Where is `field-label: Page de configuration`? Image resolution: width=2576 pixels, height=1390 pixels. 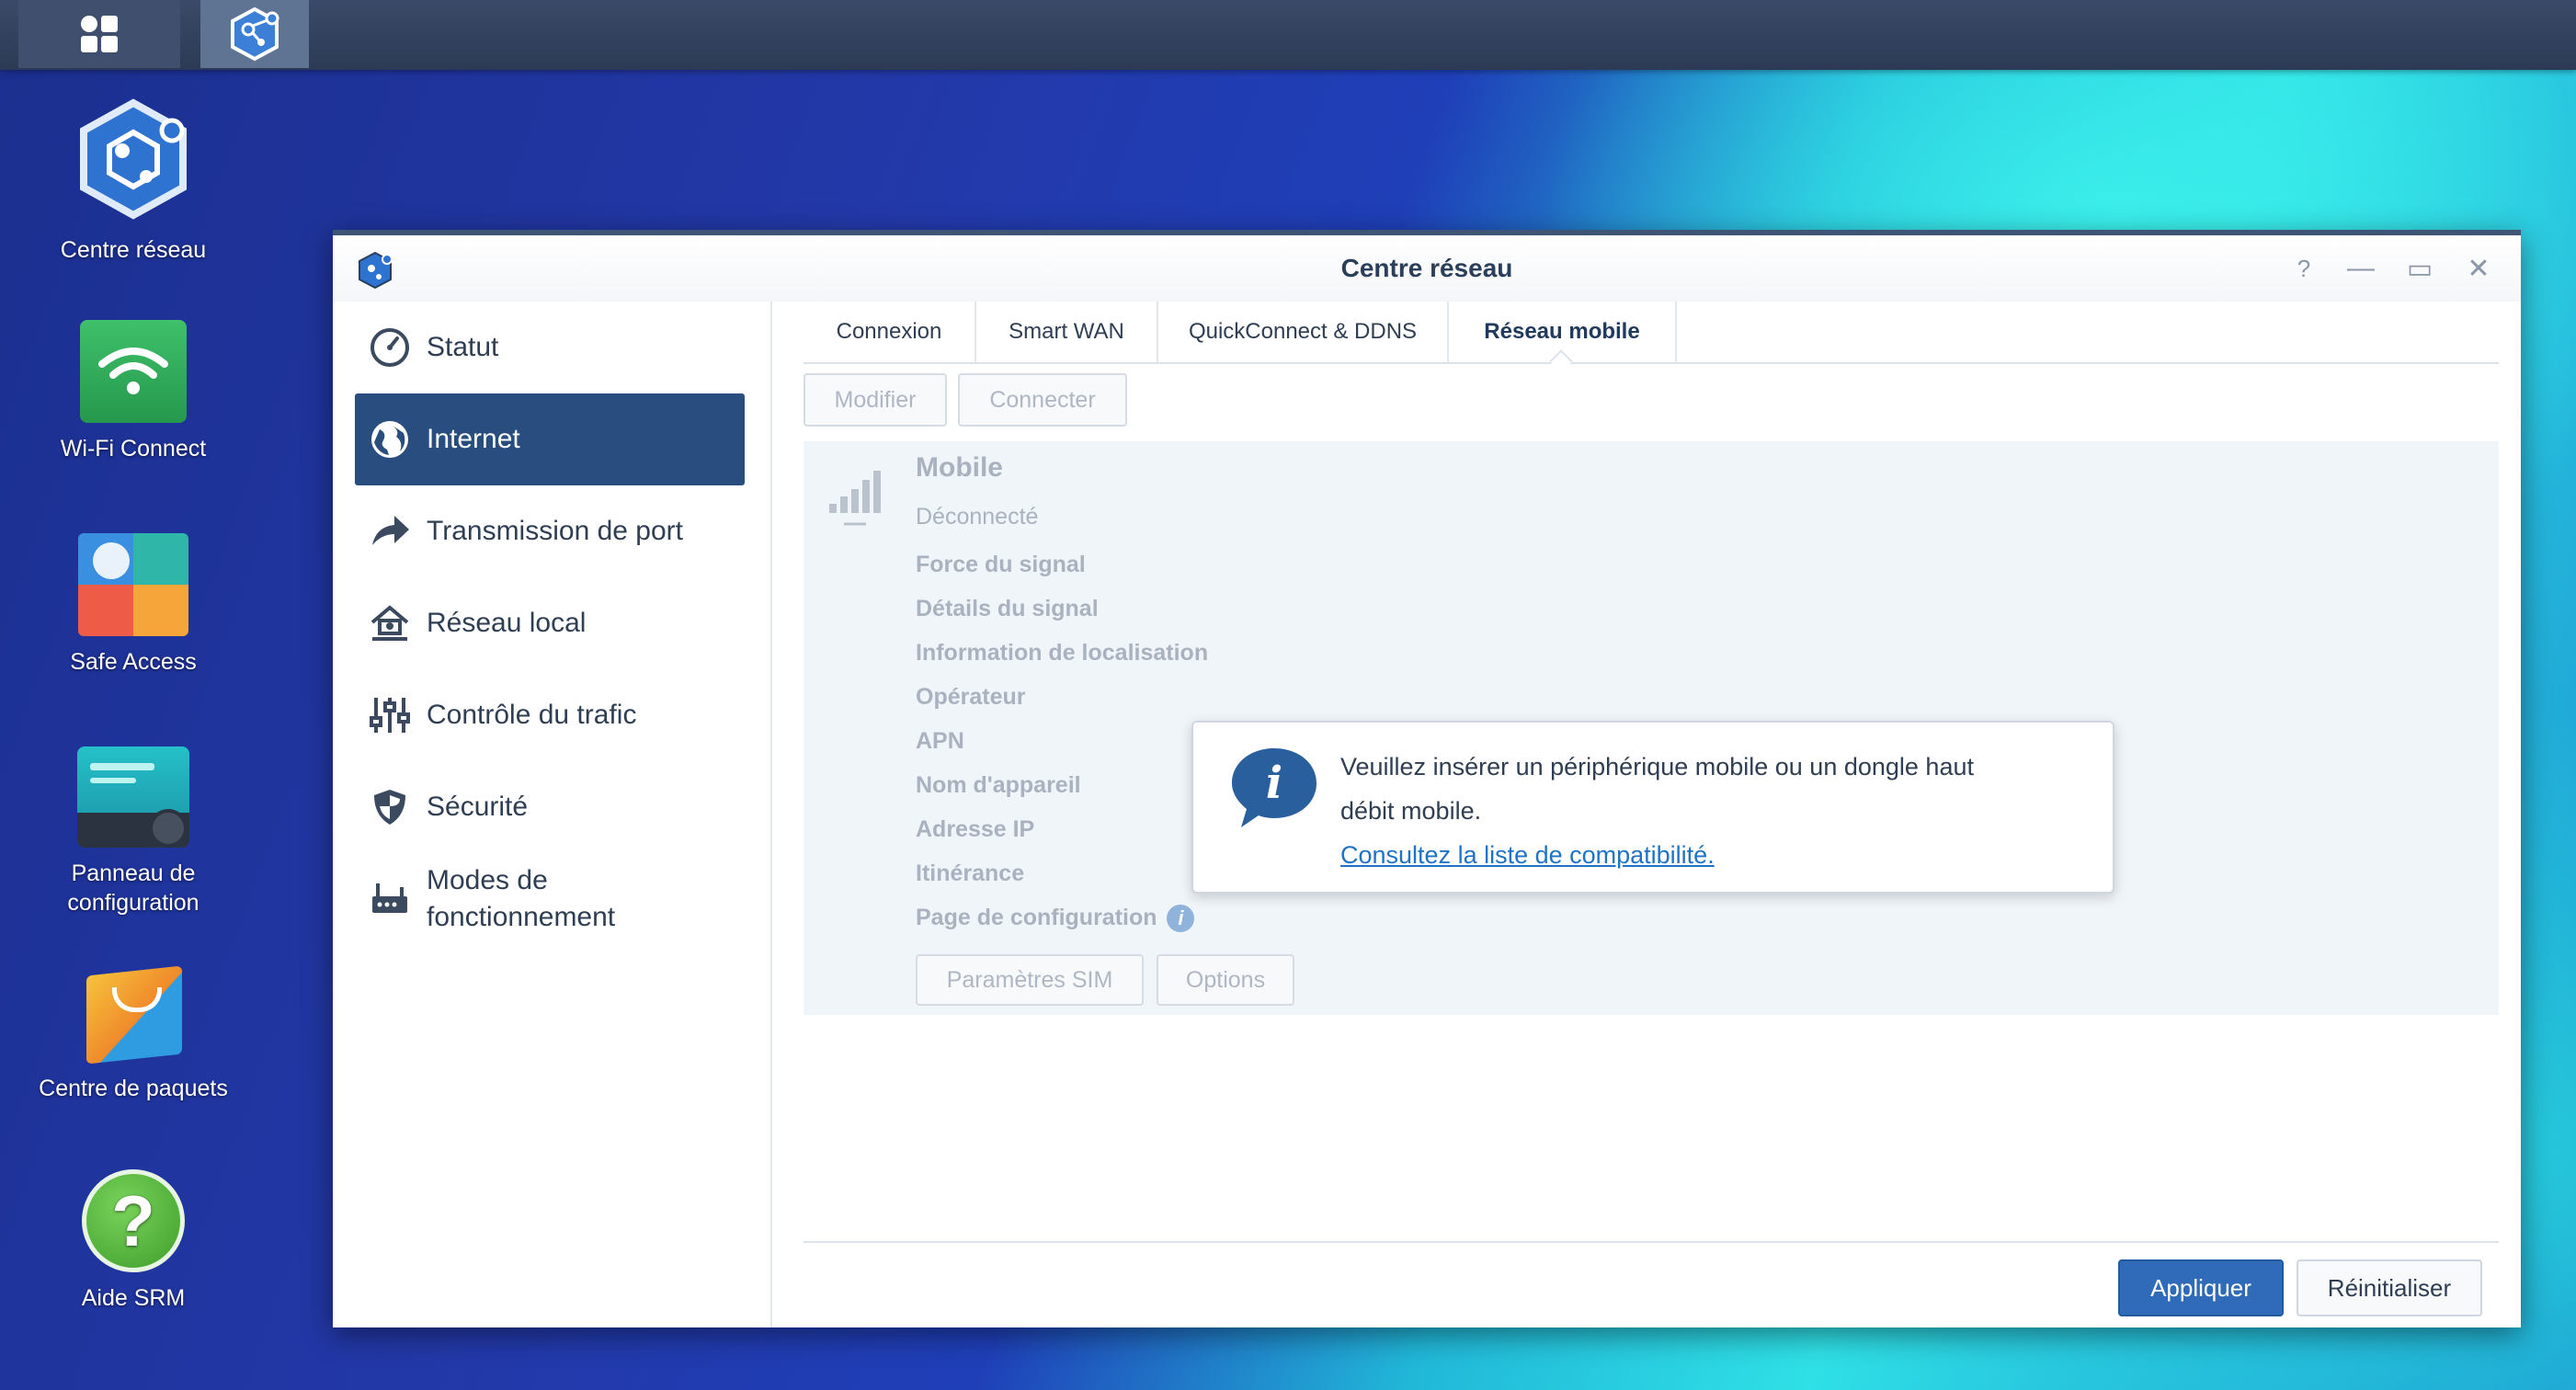
field-label: Page de configuration is located at coordinates (1036, 918).